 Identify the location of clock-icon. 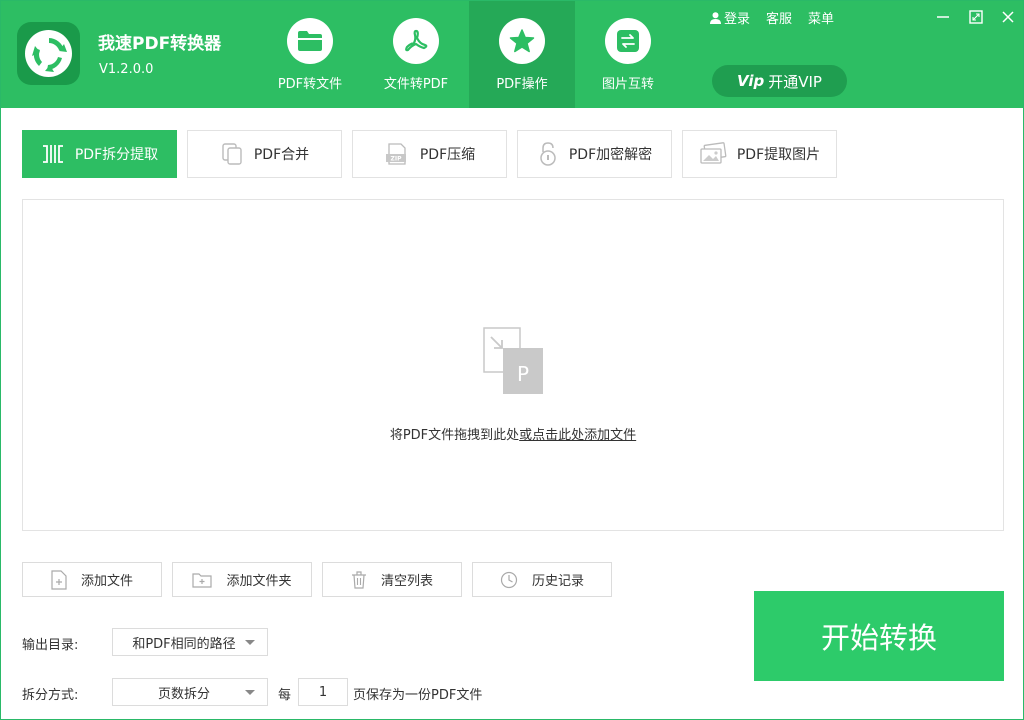
(509, 579).